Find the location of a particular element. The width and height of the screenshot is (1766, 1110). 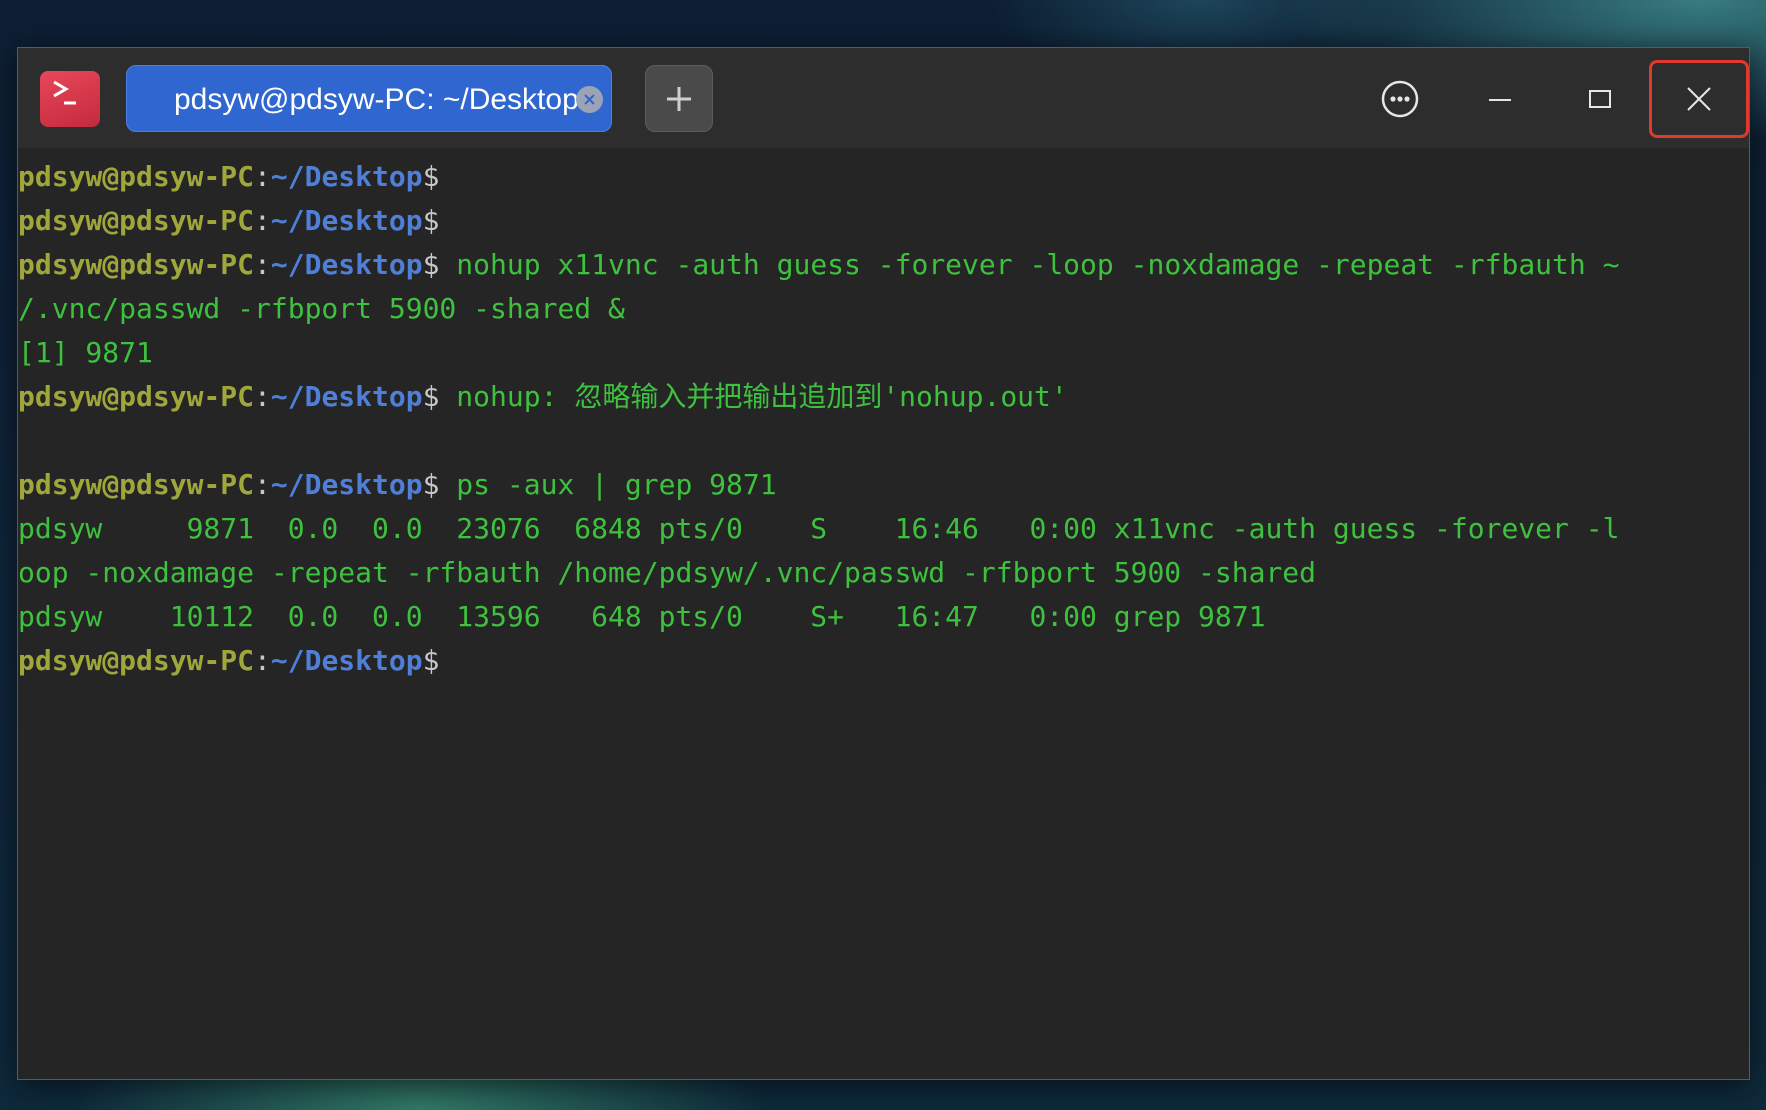

close-button is located at coordinates (1699, 99).